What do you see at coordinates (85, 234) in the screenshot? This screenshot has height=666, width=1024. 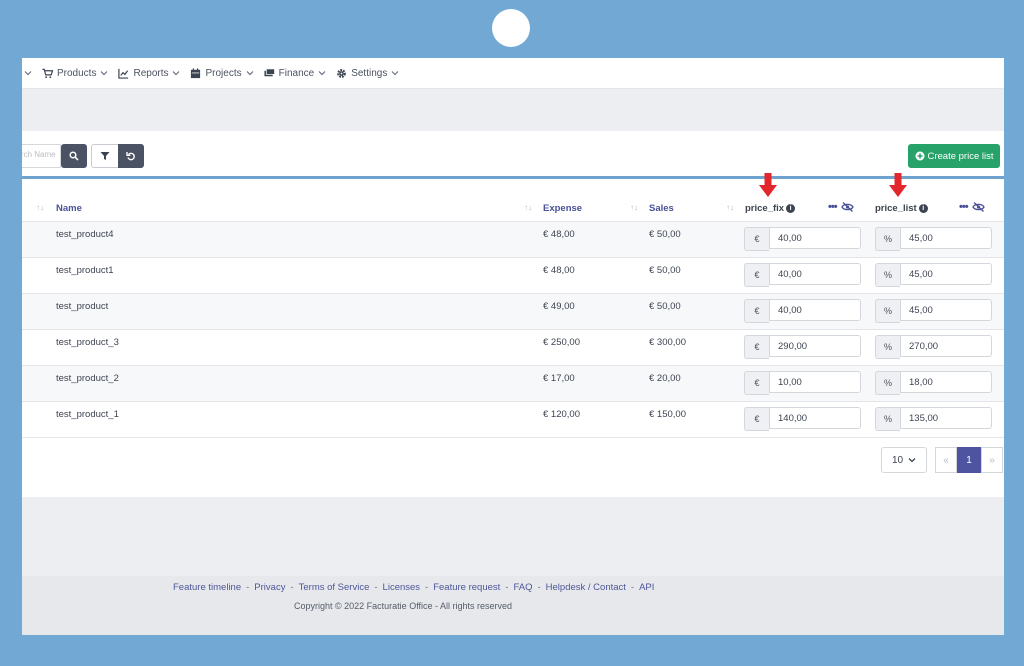 I see `product-name: test_product4` at bounding box center [85, 234].